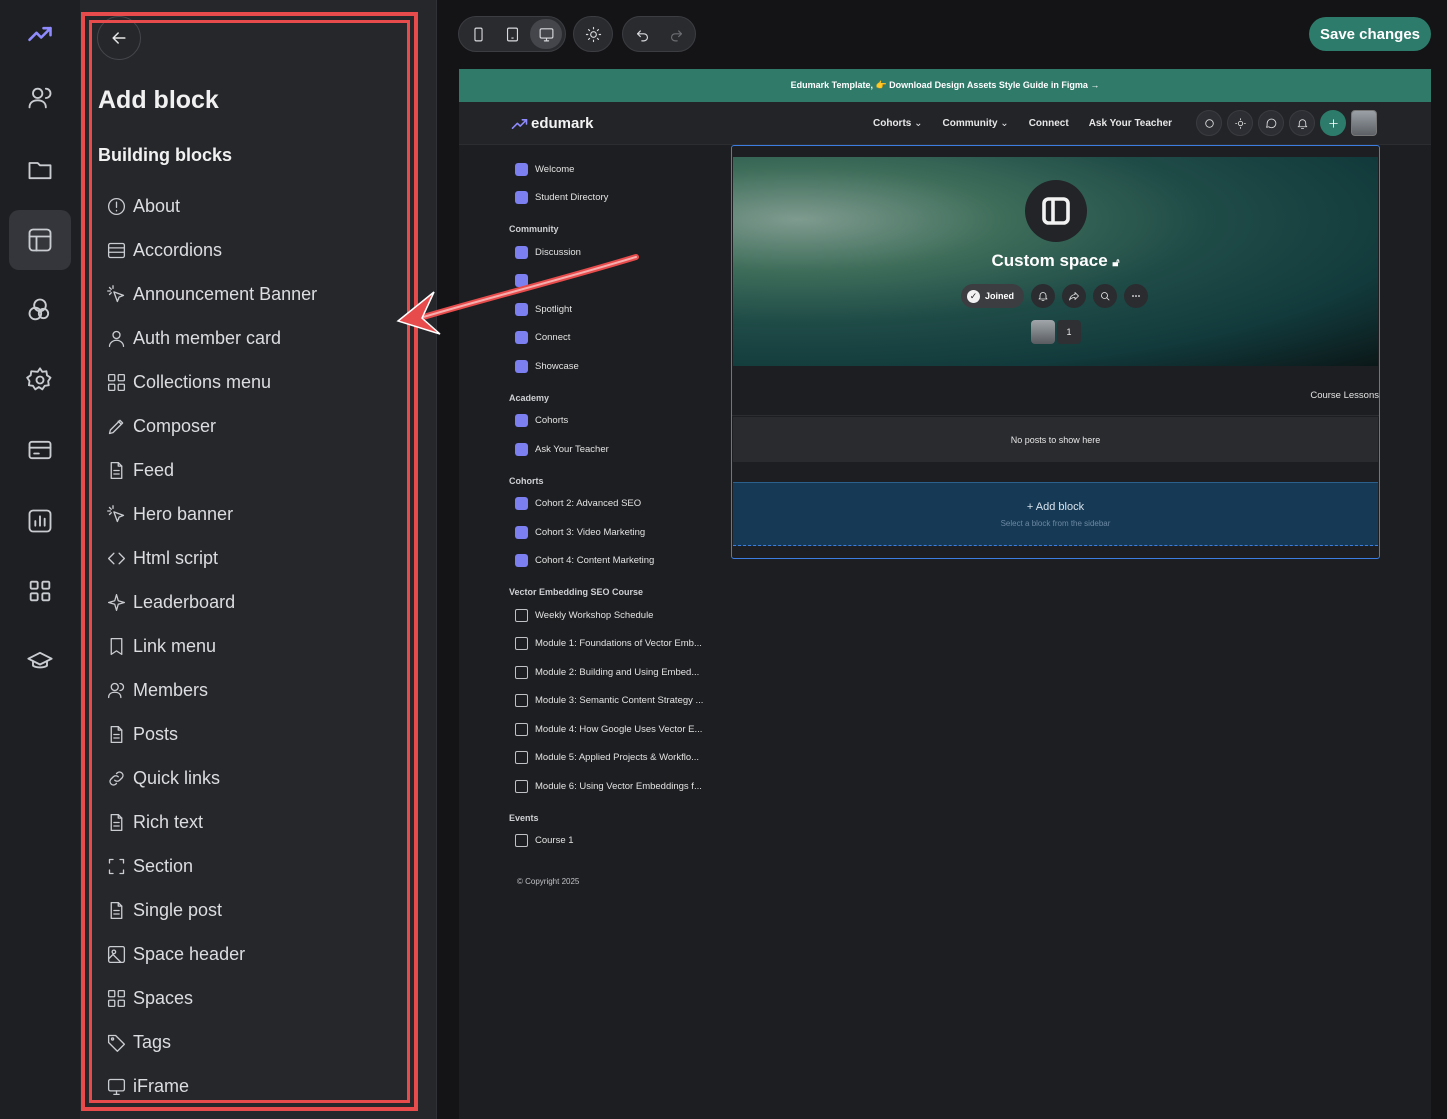 This screenshot has width=1447, height=1119. Describe the element at coordinates (614, 421) in the screenshot. I see `sidebar-item: Cohorts` at that location.